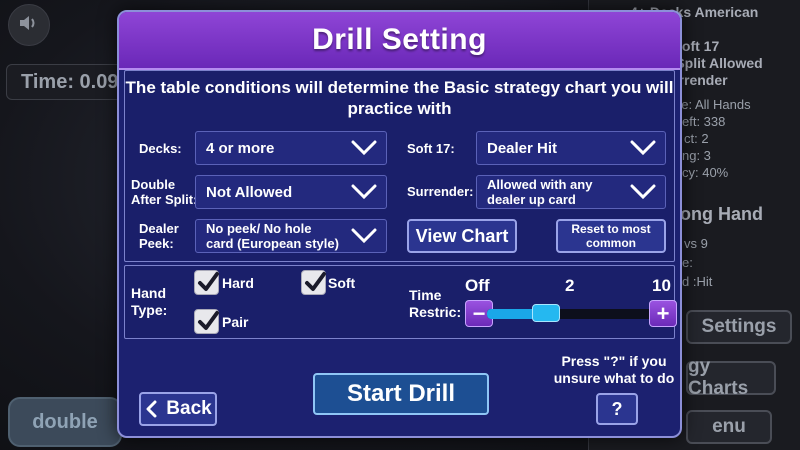  What do you see at coordinates (718, 377) in the screenshot?
I see `strategy-charts-label: gy Charts` at bounding box center [718, 377].